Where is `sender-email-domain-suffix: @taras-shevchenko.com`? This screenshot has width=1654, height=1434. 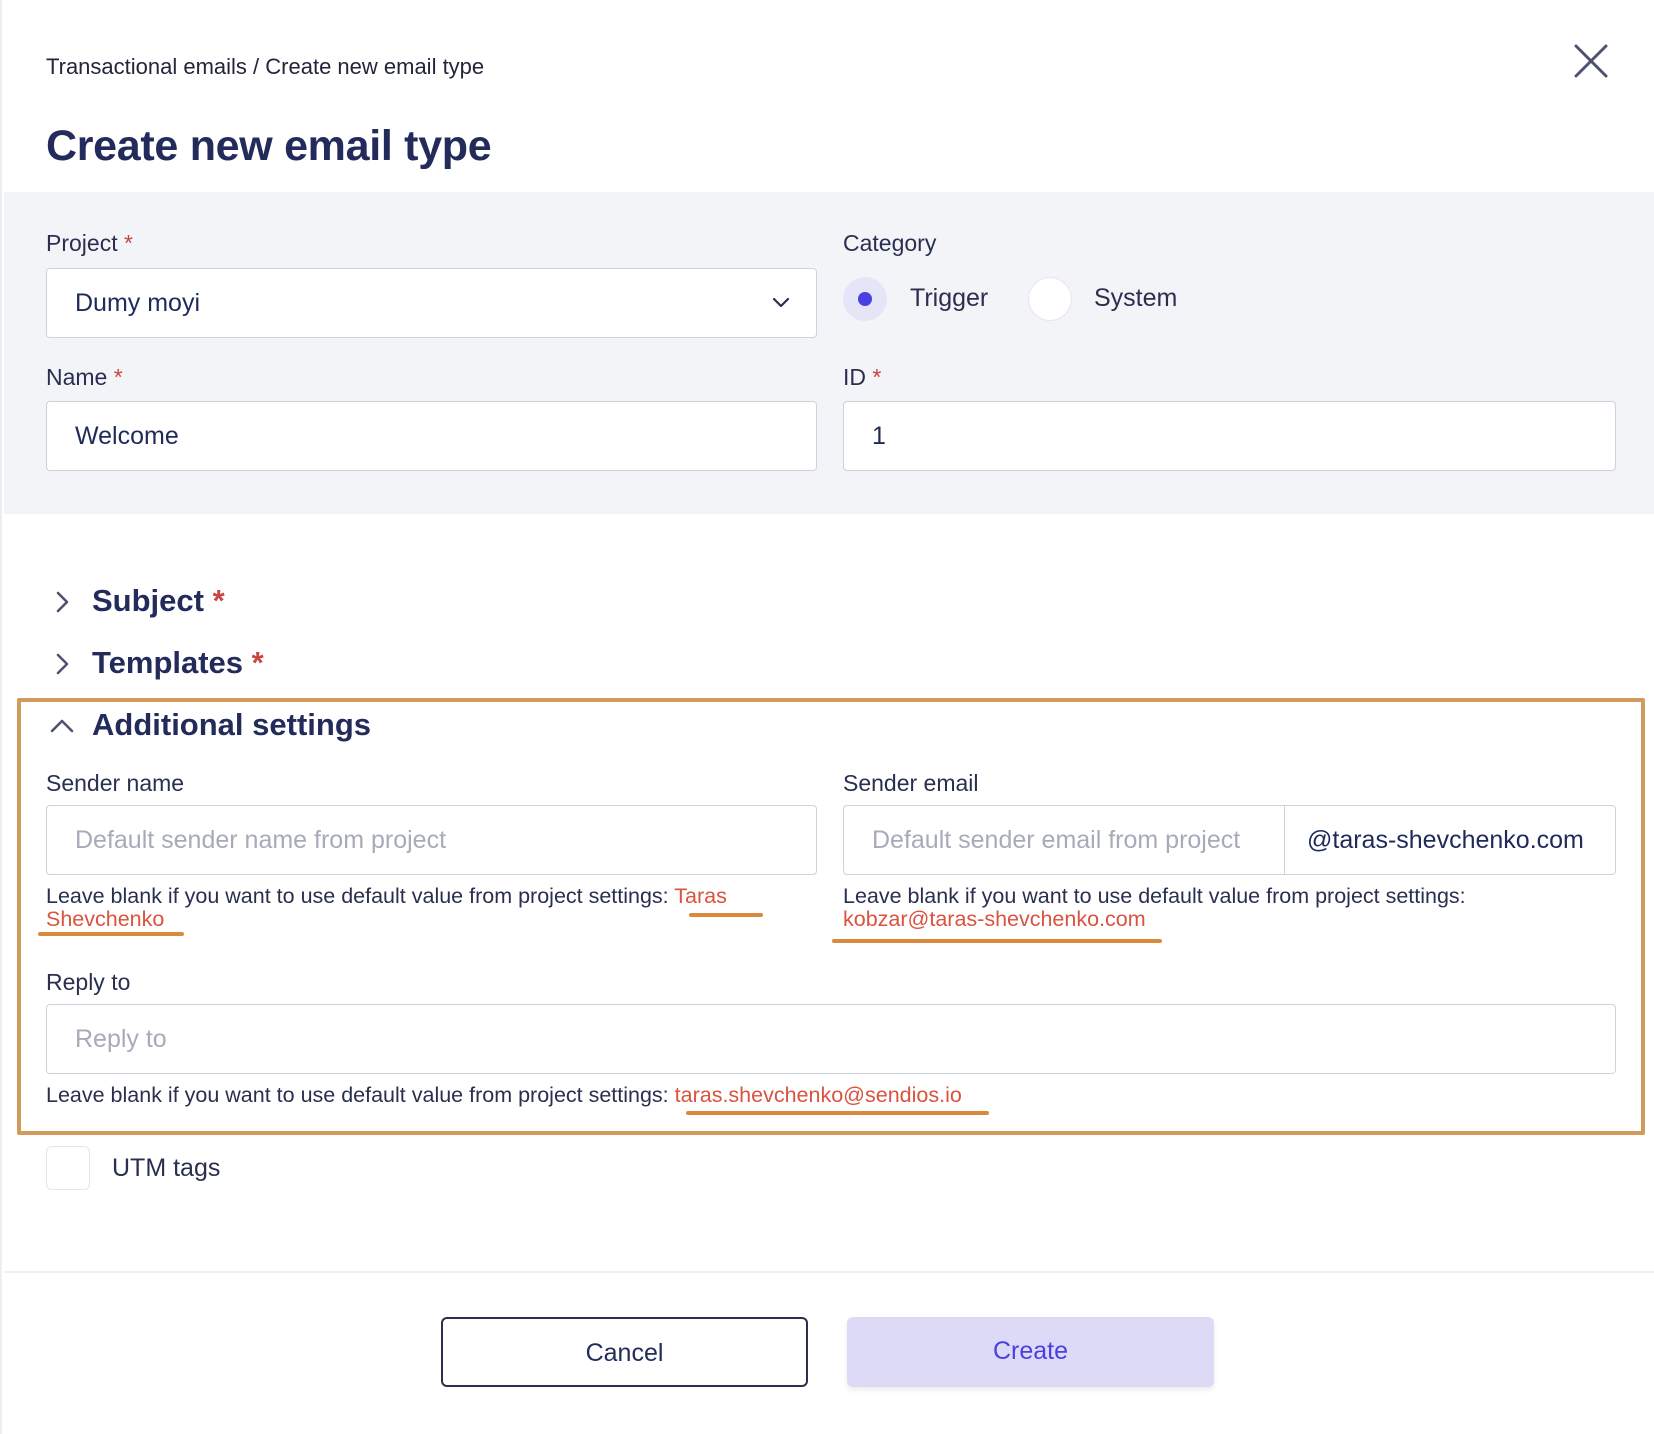 sender-email-domain-suffix: @taras-shevchenko.com is located at coordinates (1450, 840).